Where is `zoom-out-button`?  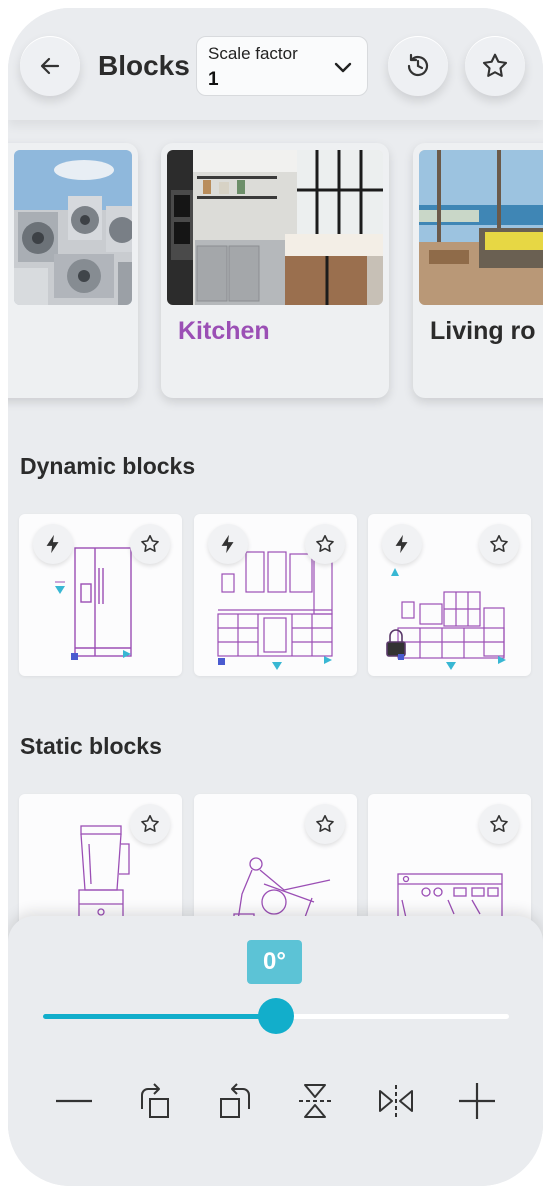 zoom-out-button is located at coordinates (74, 1101).